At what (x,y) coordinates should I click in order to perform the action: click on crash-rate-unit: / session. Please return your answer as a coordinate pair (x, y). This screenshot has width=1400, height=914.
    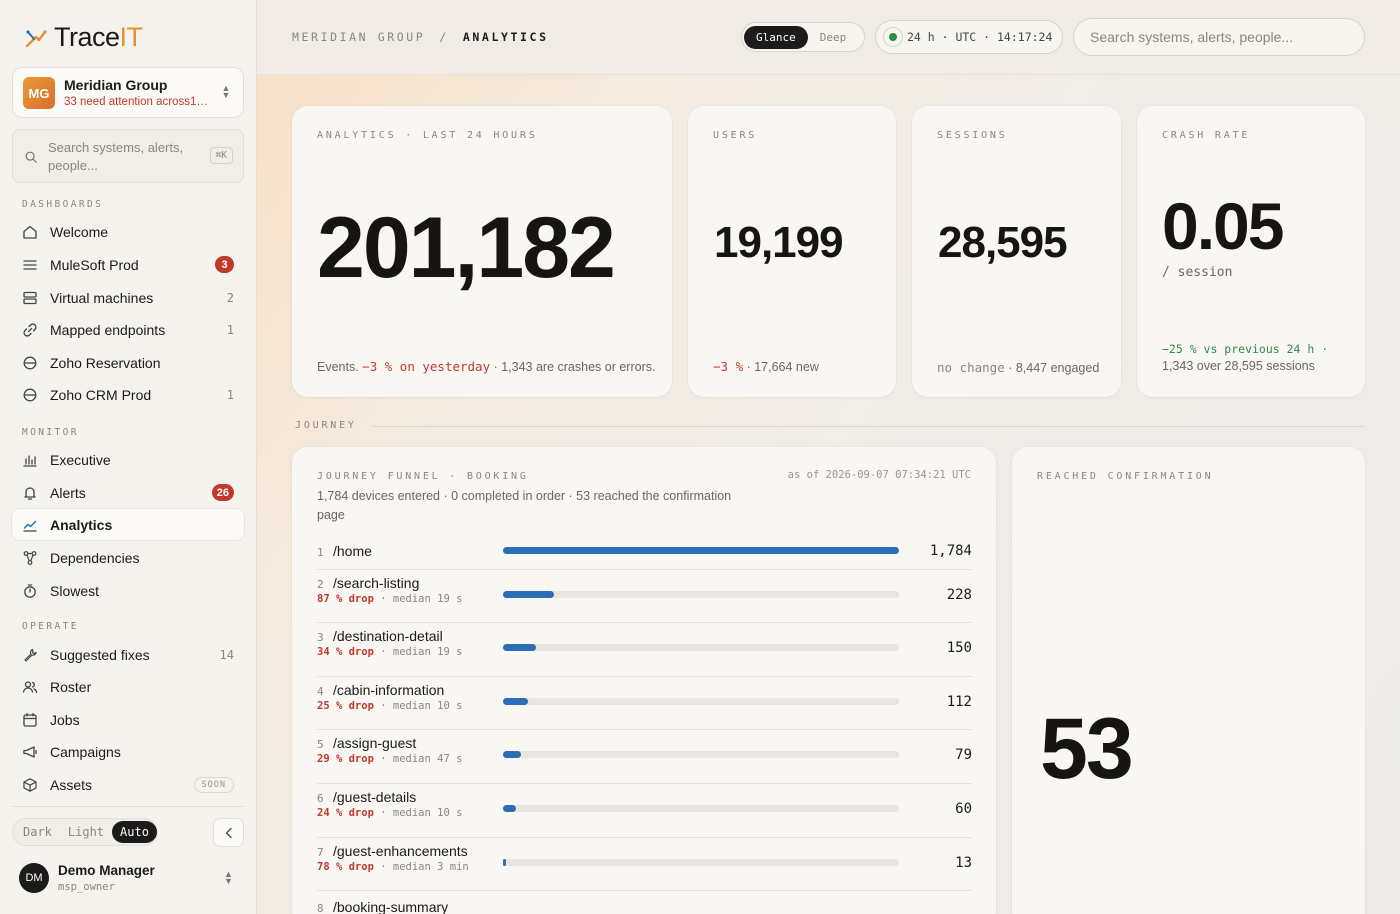
    Looking at the image, I should click on (1197, 272).